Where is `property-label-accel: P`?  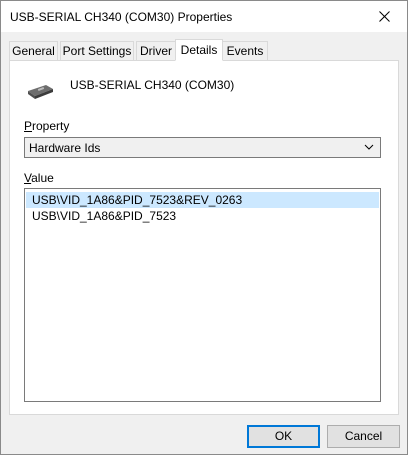
property-label-accel: P is located at coordinates (28, 126).